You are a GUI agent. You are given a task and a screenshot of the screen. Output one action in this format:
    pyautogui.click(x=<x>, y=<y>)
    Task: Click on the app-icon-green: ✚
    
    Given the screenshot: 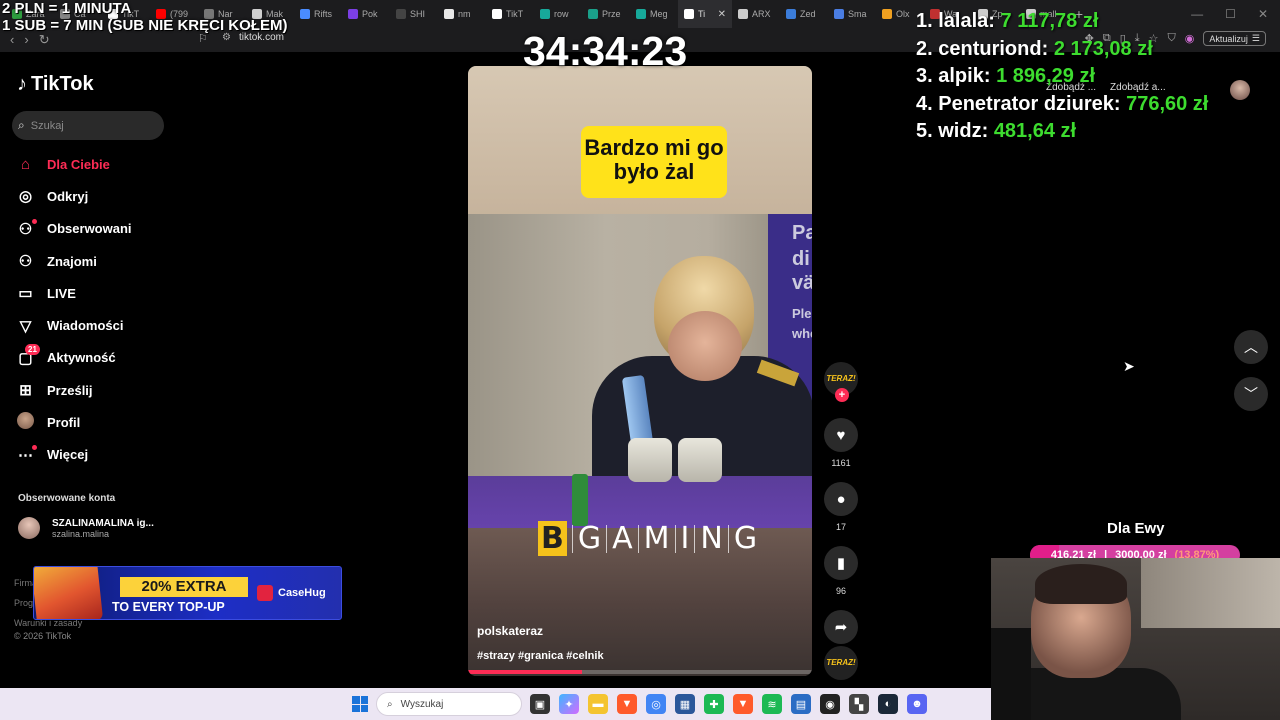 What is the action you would take?
    pyautogui.click(x=714, y=704)
    